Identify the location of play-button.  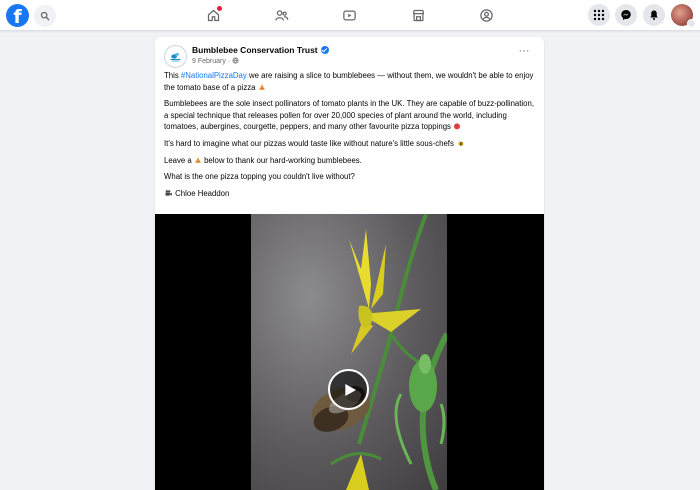
(348, 389).